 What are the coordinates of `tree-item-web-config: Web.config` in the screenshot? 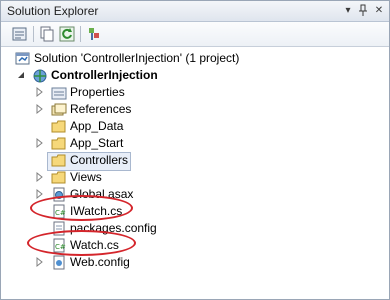 It's located at (195, 262).